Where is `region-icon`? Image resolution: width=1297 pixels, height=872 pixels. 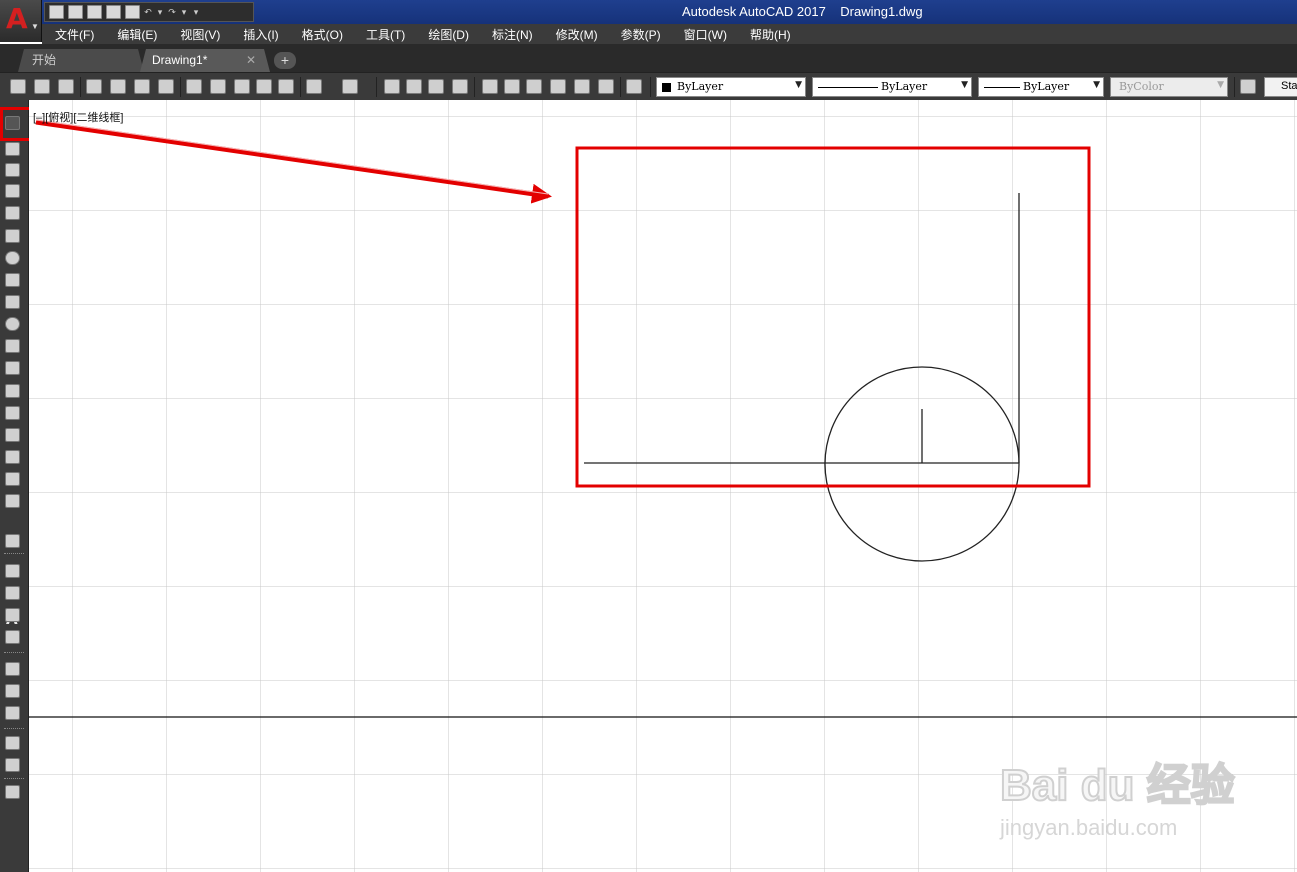
region-icon is located at coordinates (12, 479).